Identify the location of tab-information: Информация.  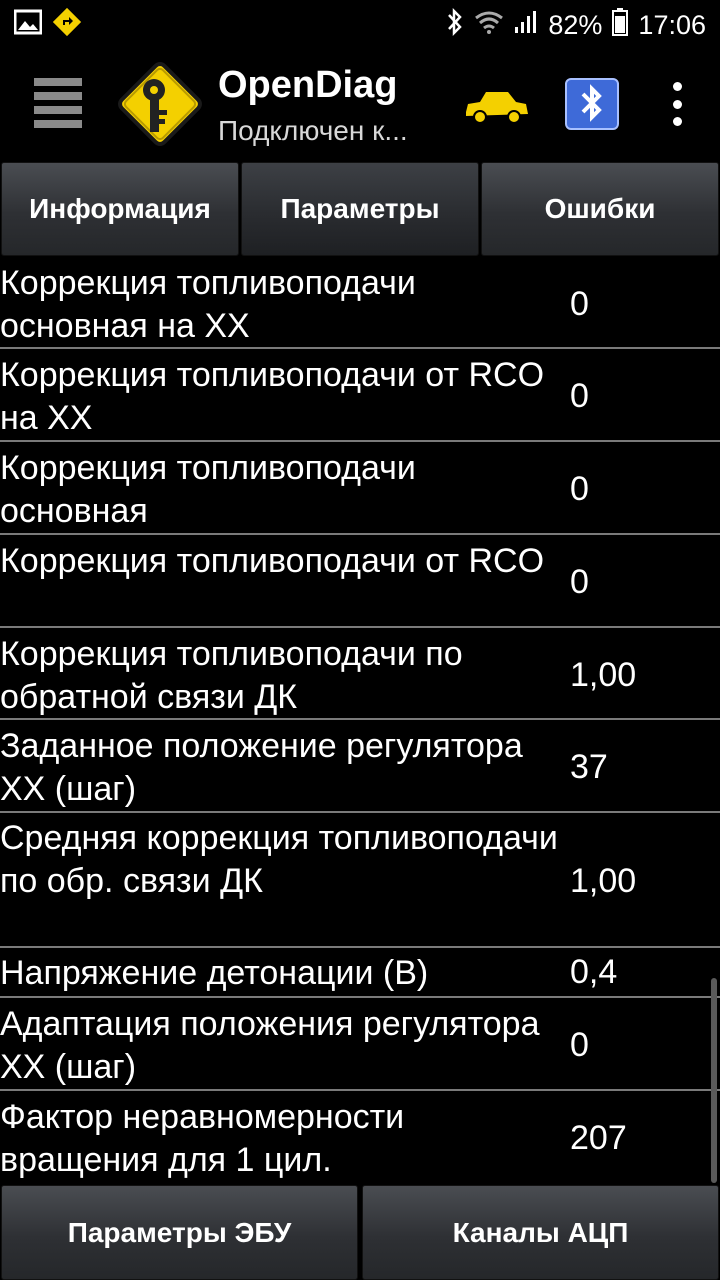
(120, 209).